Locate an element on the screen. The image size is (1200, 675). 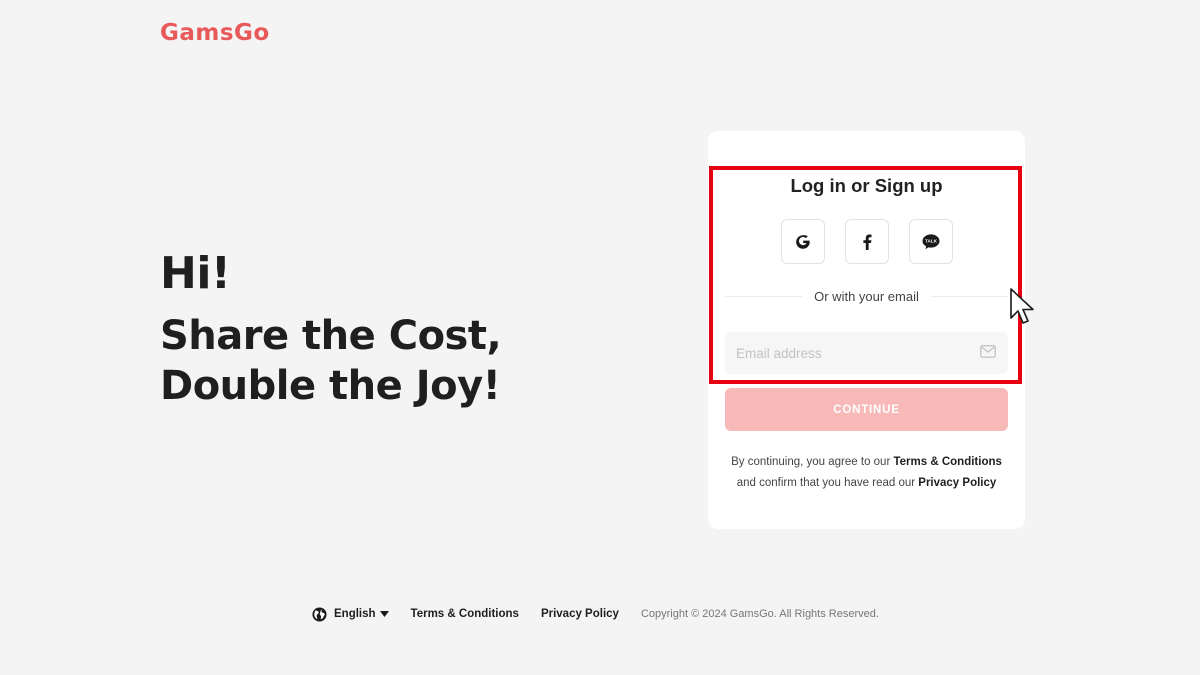
facebook-icon is located at coordinates (867, 242).